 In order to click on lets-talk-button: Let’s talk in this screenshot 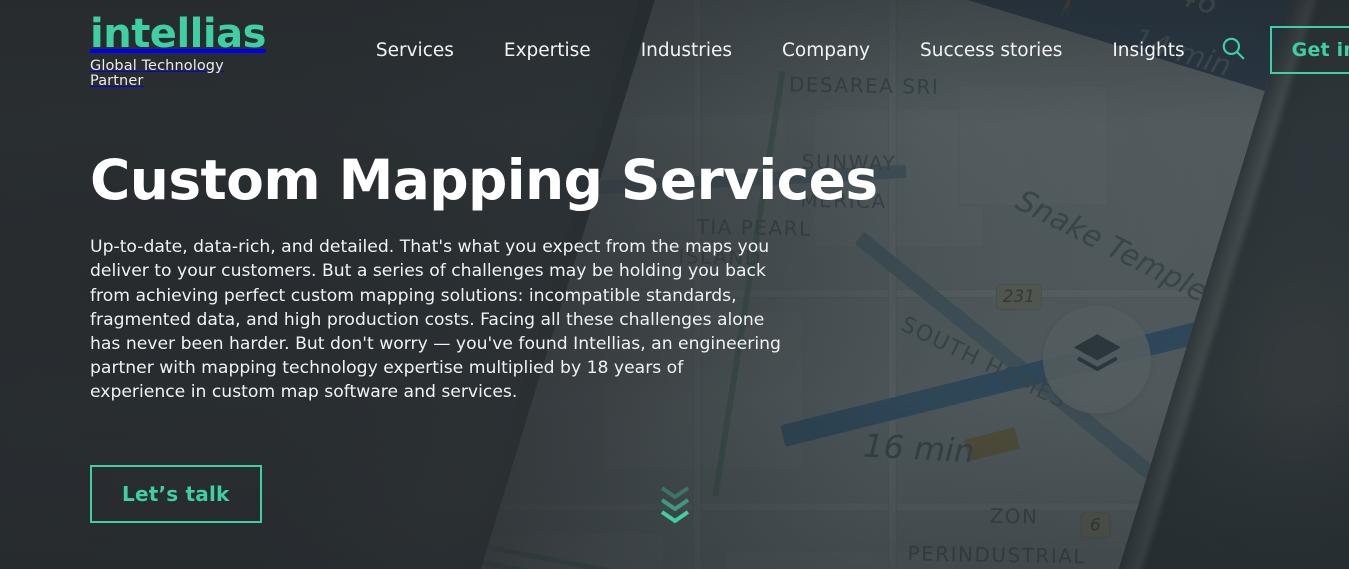, I will do `click(176, 493)`.